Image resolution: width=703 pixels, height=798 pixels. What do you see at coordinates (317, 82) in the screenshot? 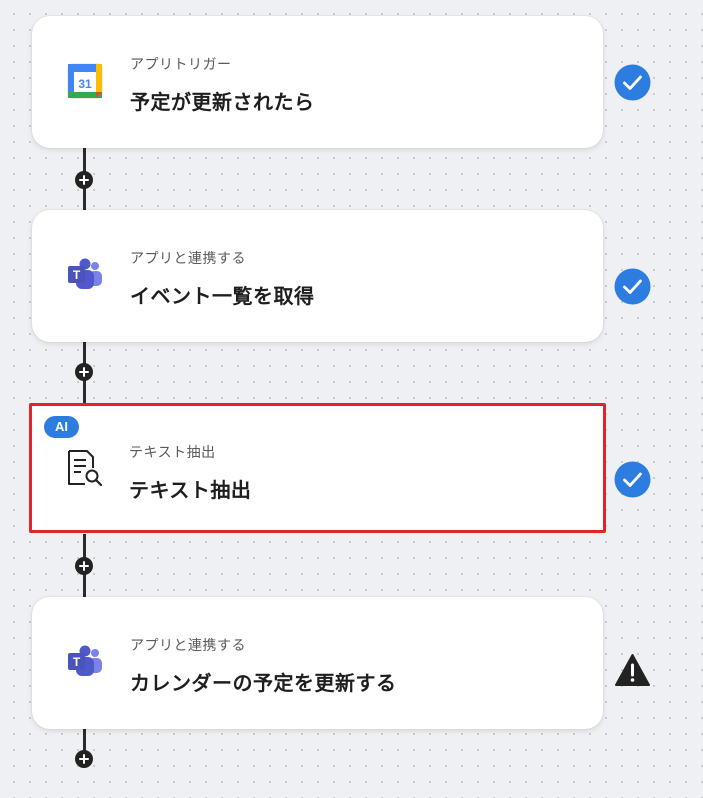
I see `step-card-trigger: 31 アプリトリガー 予定が更新されたら` at bounding box center [317, 82].